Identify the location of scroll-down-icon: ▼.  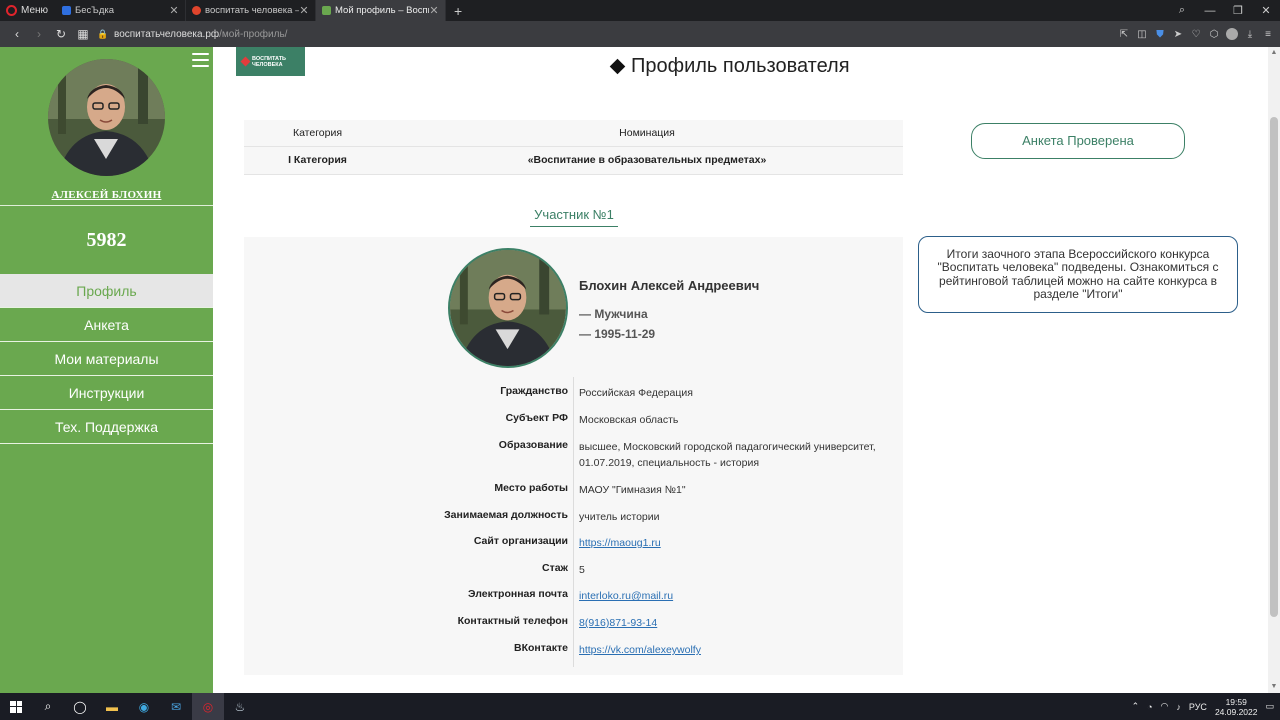
(1274, 687).